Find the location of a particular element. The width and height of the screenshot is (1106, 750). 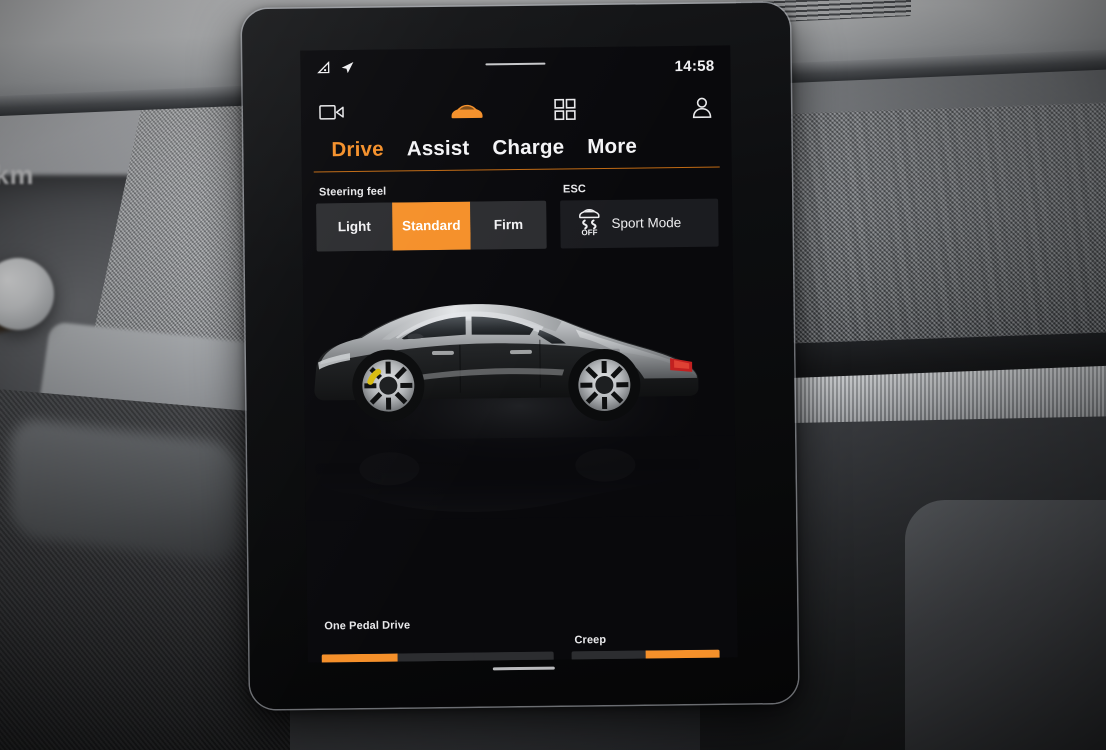

home-indicator is located at coordinates (523, 668).